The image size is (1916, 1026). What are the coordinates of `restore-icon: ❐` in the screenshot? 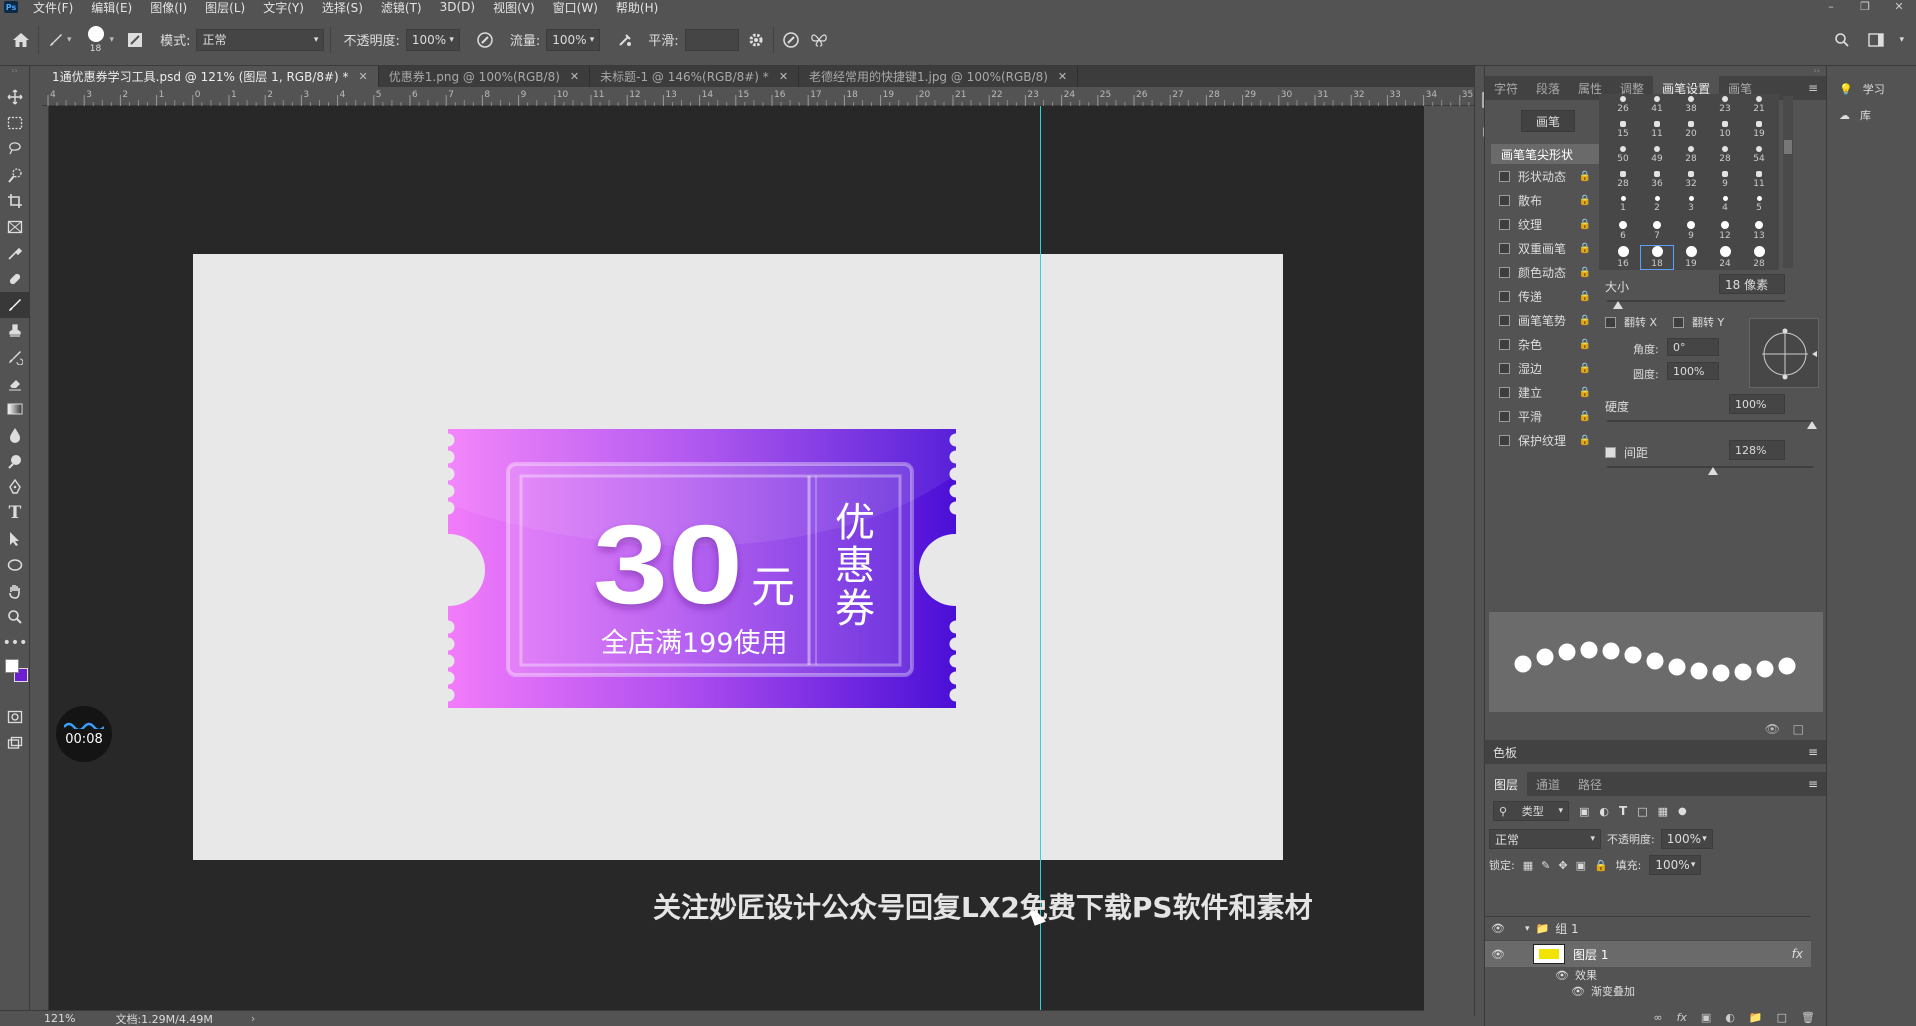 It's located at (1865, 6).